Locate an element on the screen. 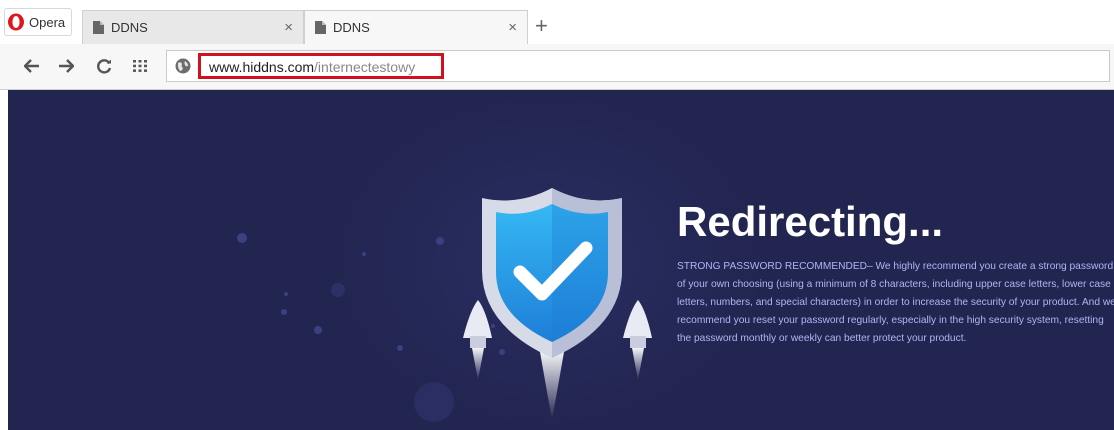 This screenshot has width=1114, height=430. opera-menu-button: Opera is located at coordinates (38, 22).